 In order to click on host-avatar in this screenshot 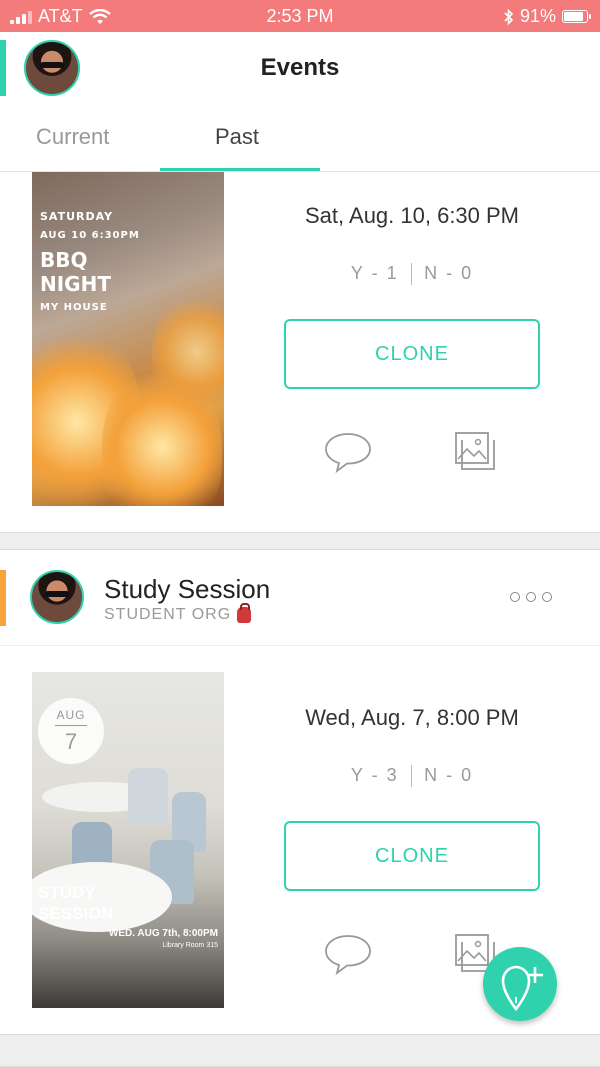, I will do `click(57, 597)`.